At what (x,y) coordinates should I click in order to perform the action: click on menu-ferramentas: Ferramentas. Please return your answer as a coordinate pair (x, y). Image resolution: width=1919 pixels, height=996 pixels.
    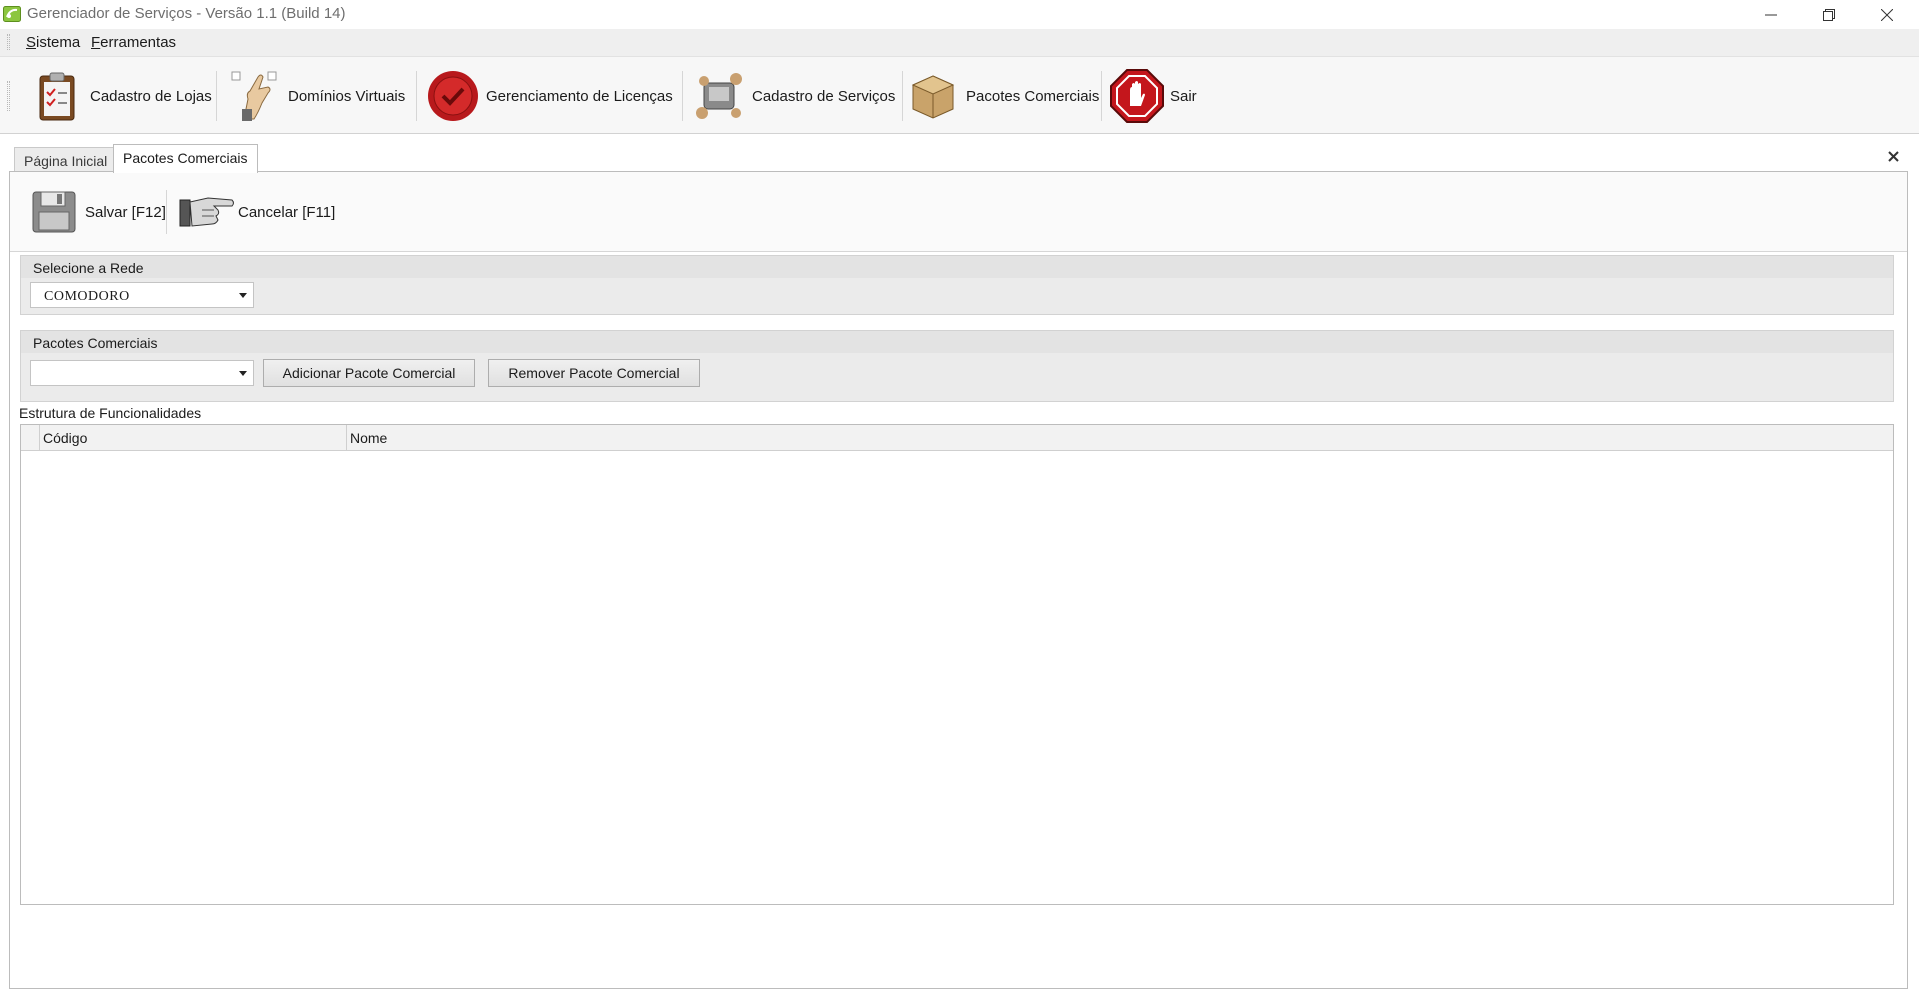
    Looking at the image, I should click on (133, 42).